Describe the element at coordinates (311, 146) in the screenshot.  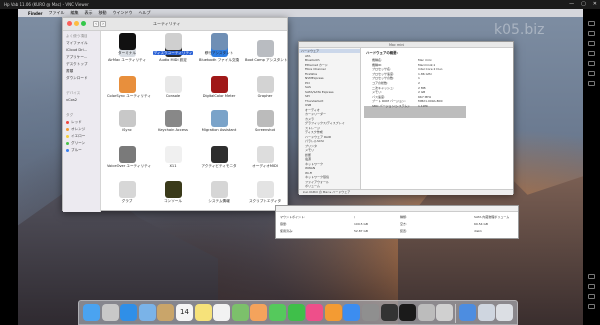
I see `report-category-item: プリンタ` at that location.